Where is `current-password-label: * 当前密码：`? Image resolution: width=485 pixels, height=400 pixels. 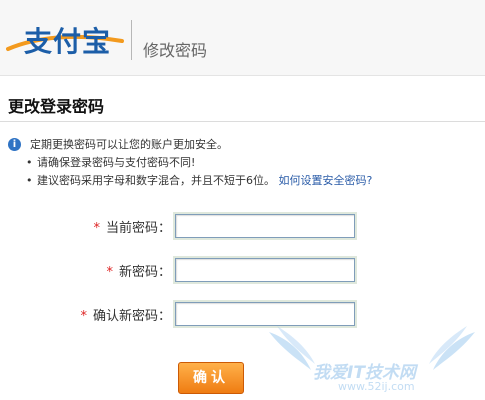
current-password-label: * 当前密码： is located at coordinates (132, 228).